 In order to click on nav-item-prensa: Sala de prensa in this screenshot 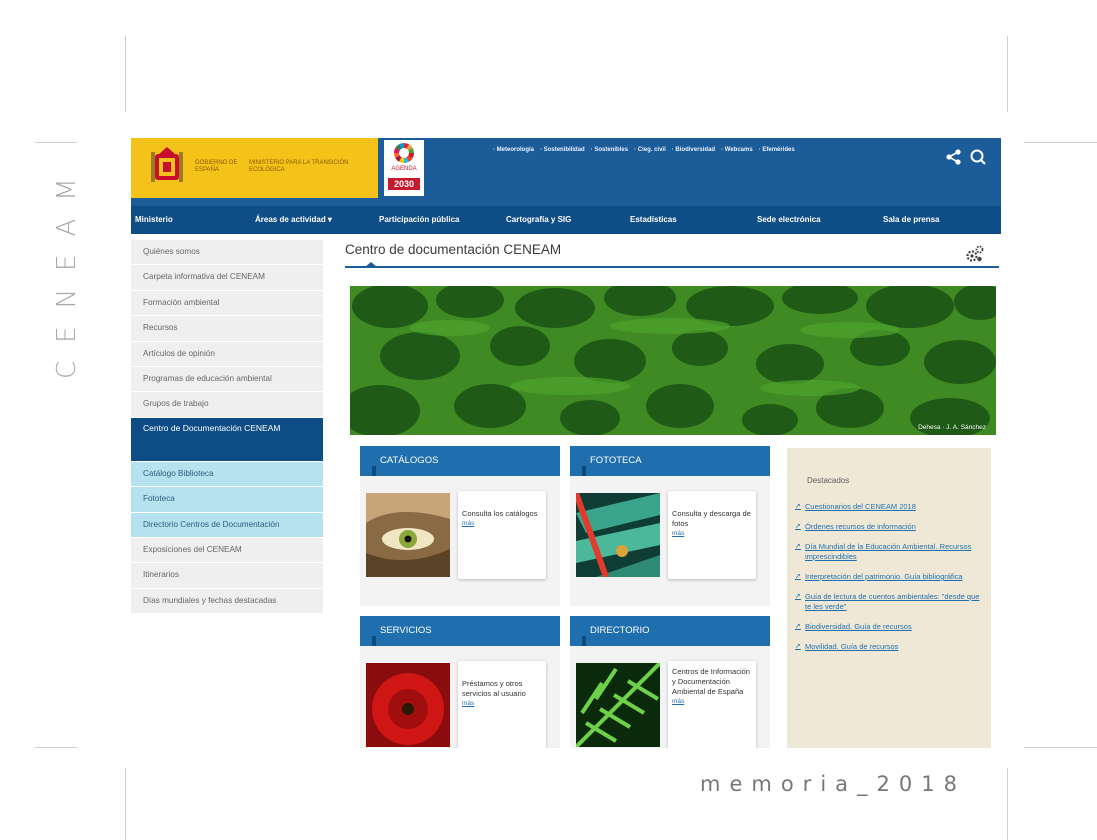, I will do `click(942, 220)`.